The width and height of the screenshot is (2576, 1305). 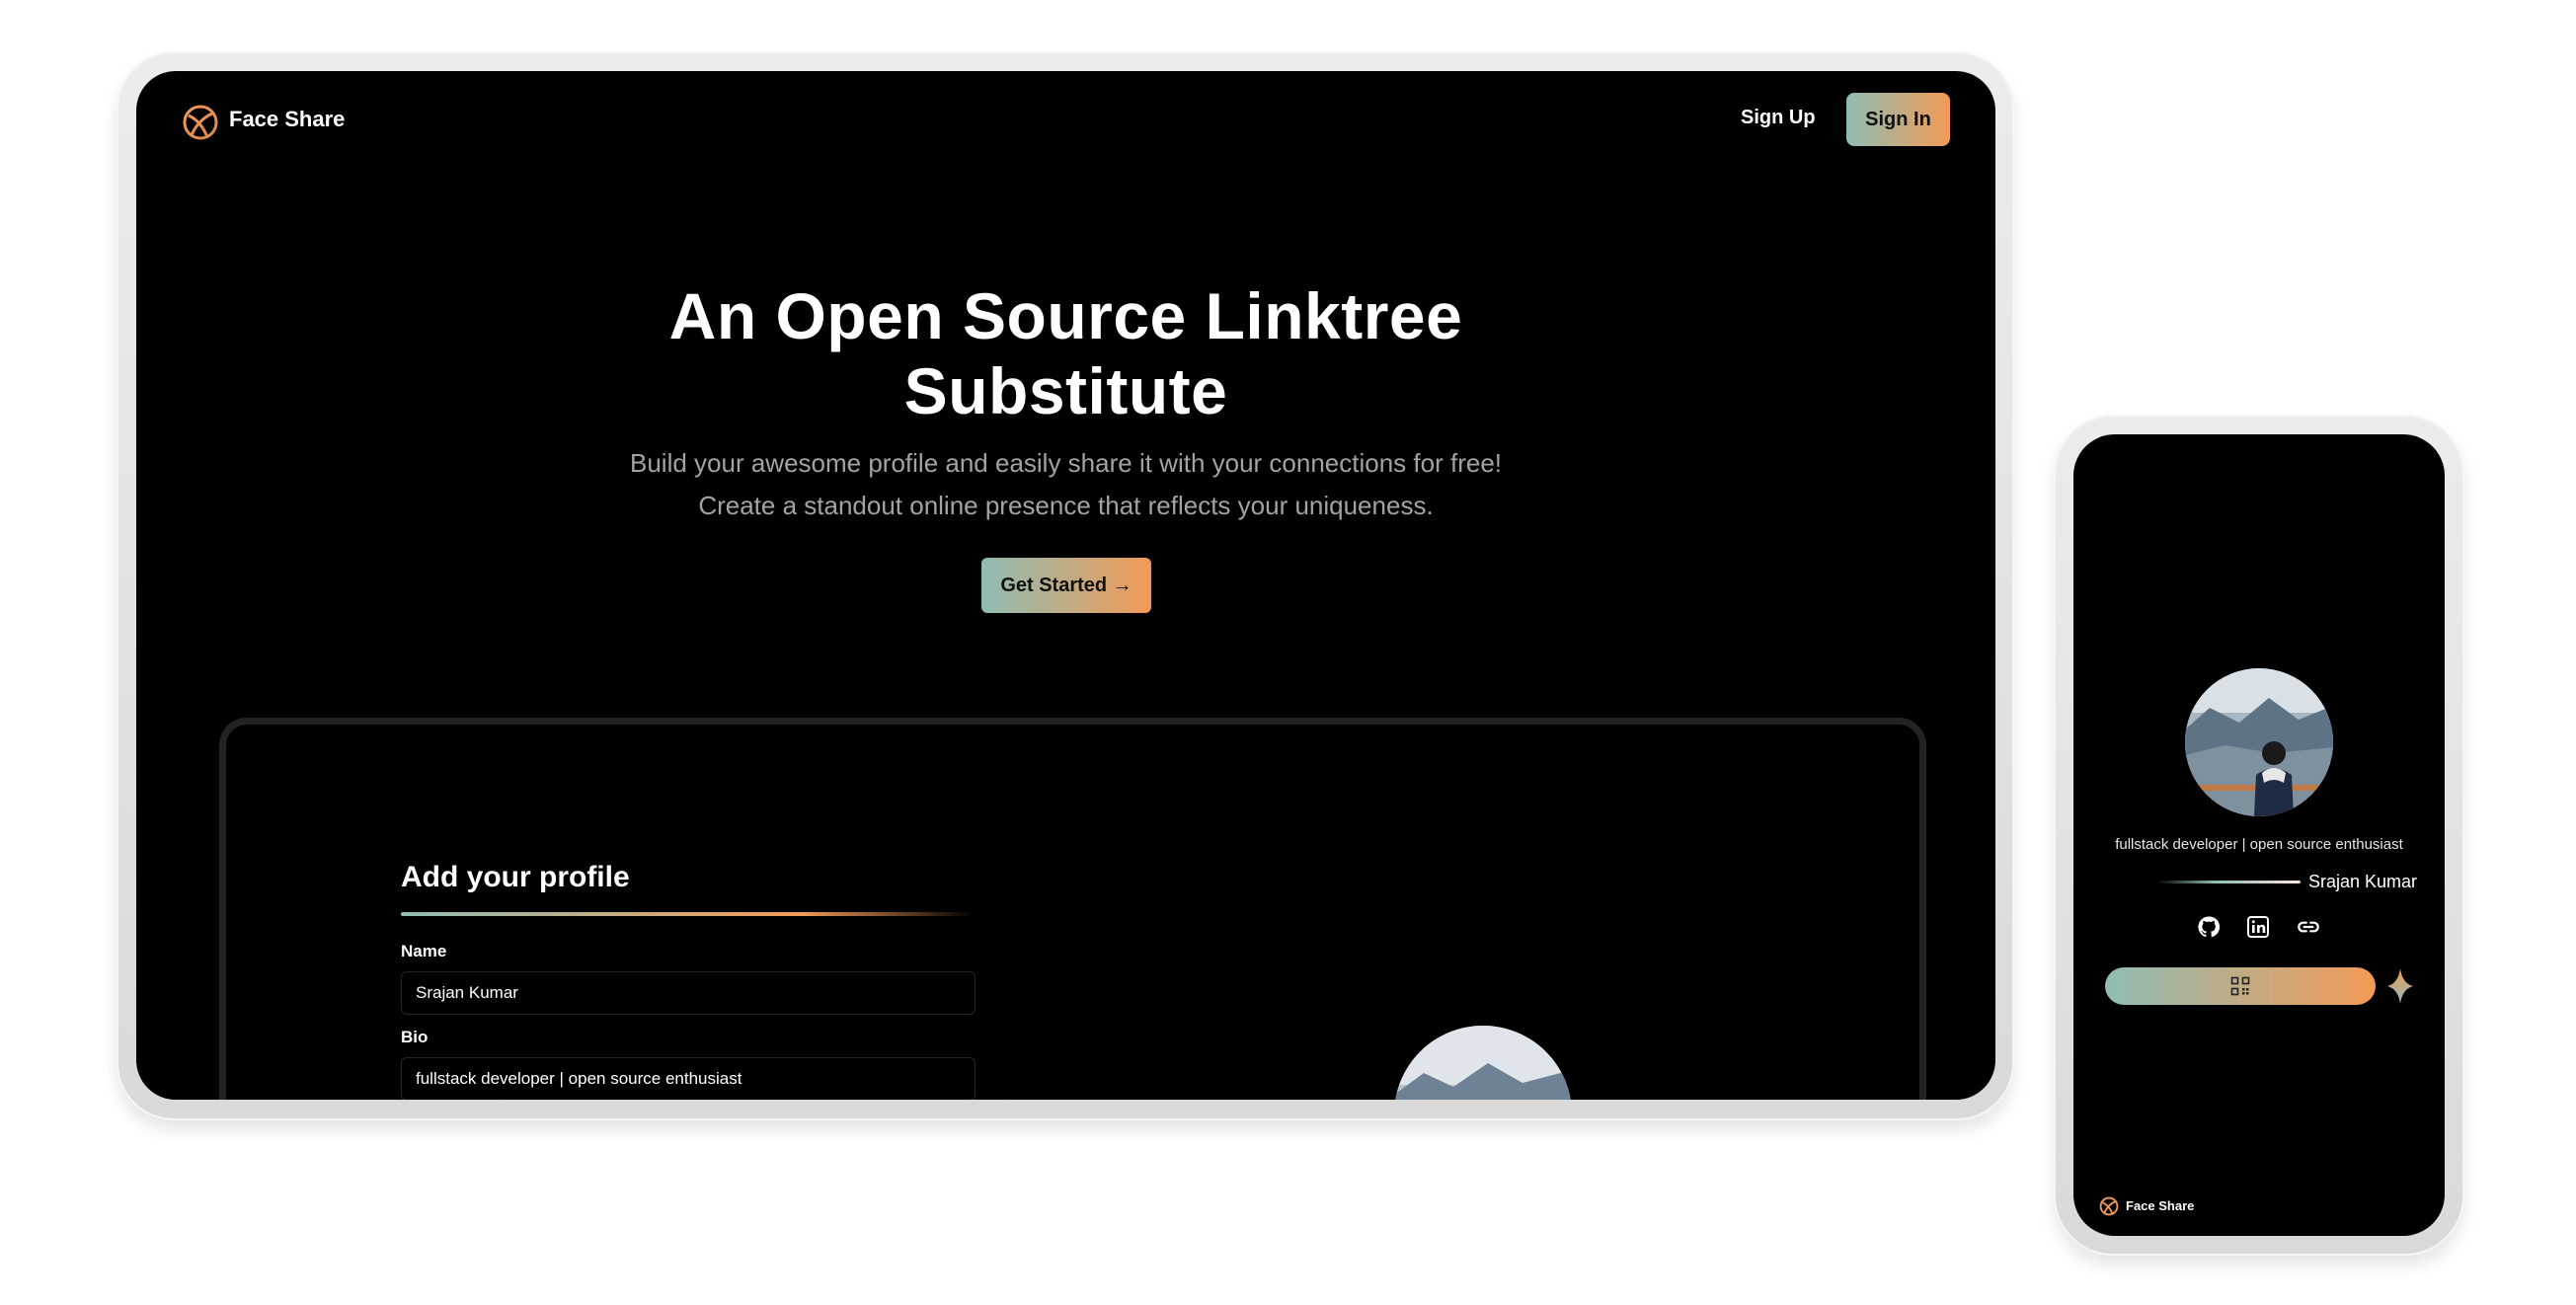 What do you see at coordinates (2258, 927) in the screenshot?
I see `linkedin-icon` at bounding box center [2258, 927].